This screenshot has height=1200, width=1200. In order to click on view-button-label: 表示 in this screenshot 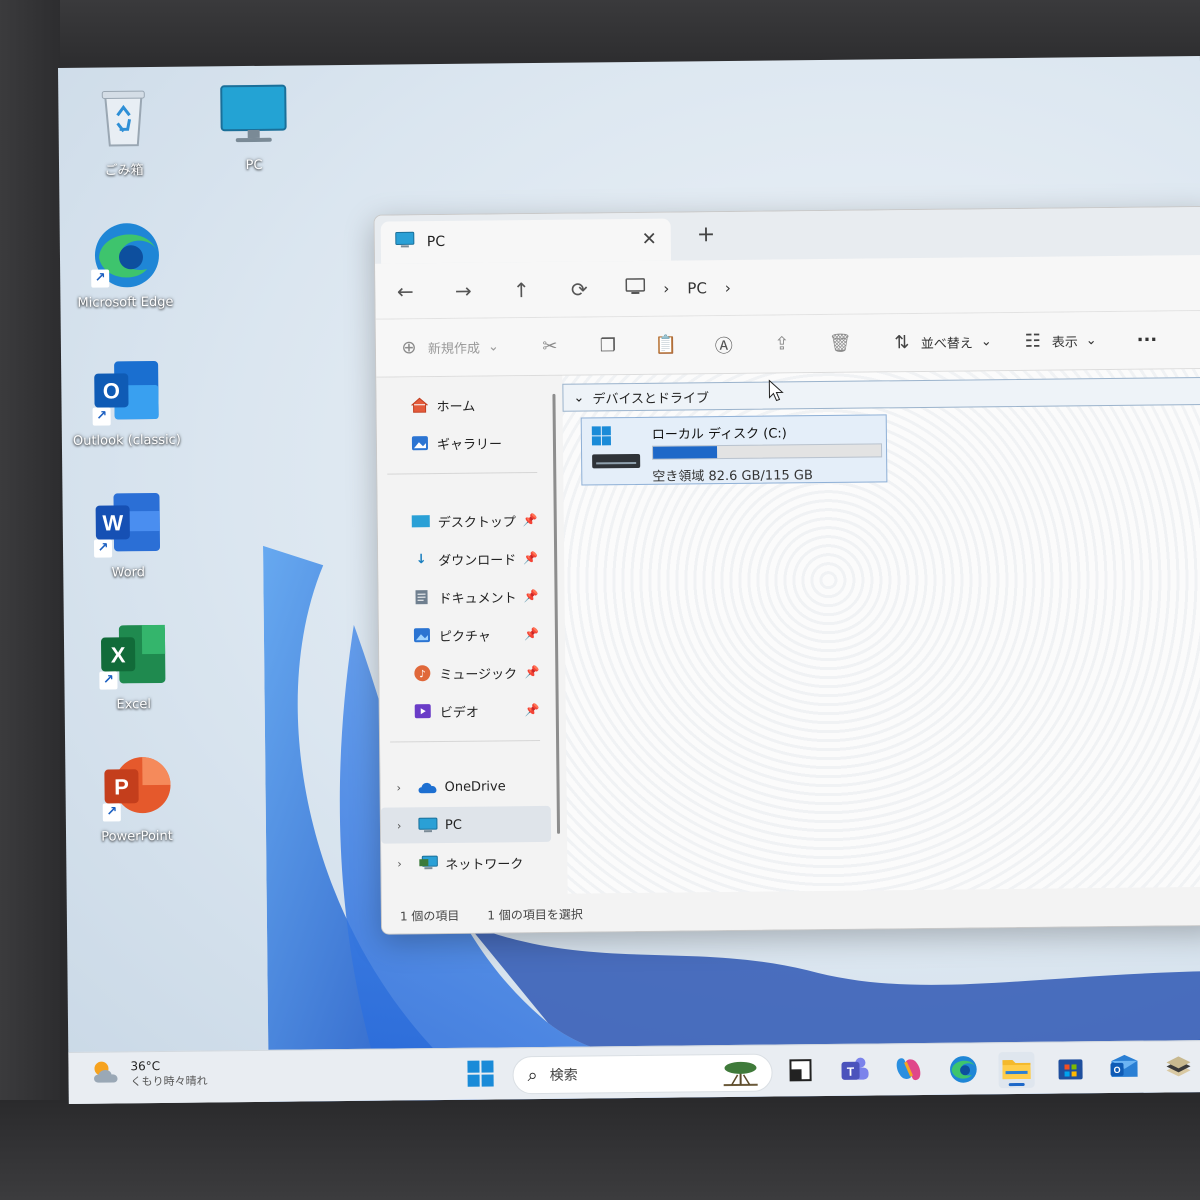, I will do `click(1064, 343)`.